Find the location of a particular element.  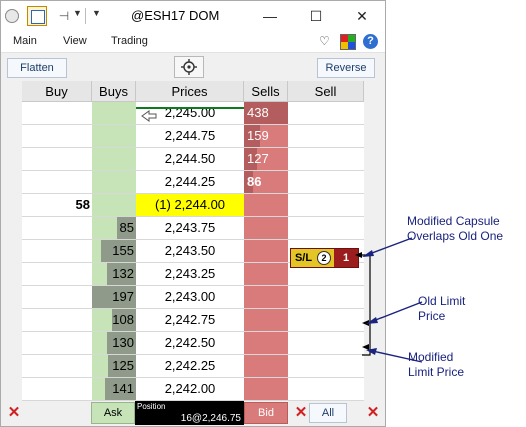

ladder-row: 2,244.75 159 is located at coordinates (193, 136).